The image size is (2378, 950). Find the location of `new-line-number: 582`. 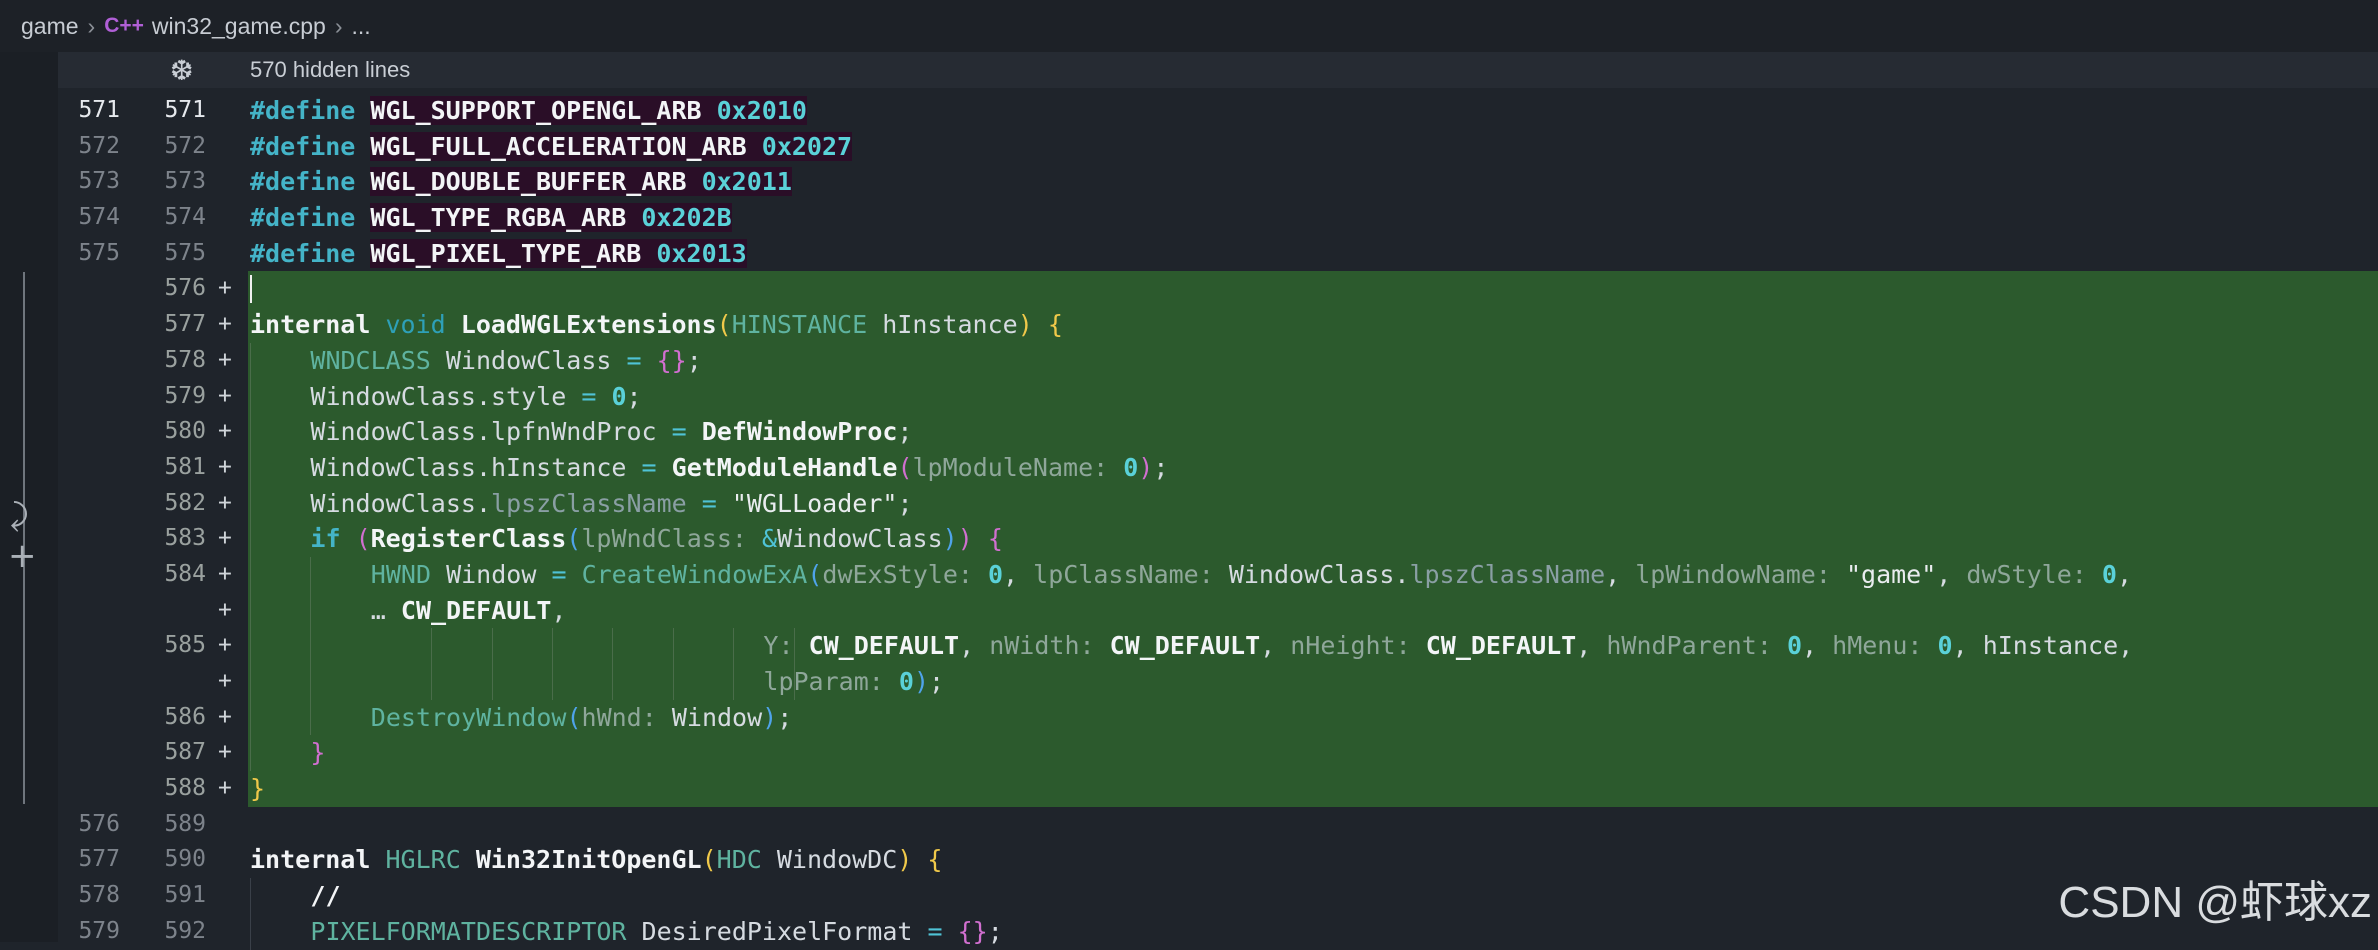

new-line-number: 582 is located at coordinates (185, 502).